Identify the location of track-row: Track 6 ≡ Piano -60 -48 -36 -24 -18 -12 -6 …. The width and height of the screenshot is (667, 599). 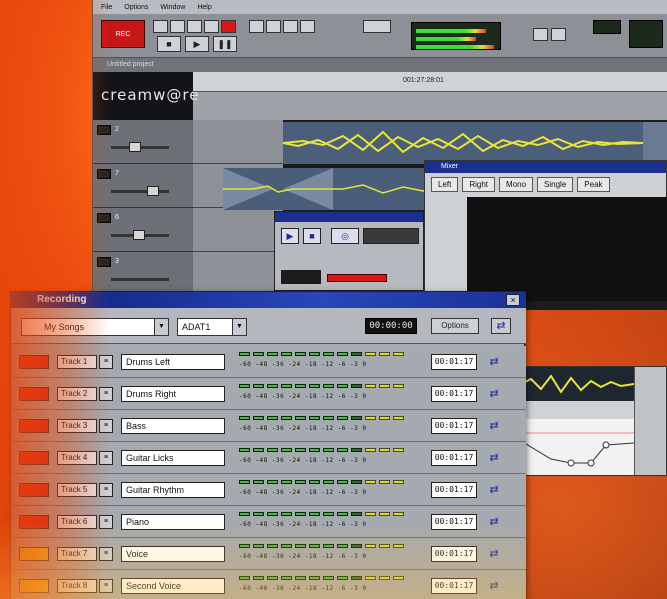
(268, 522).